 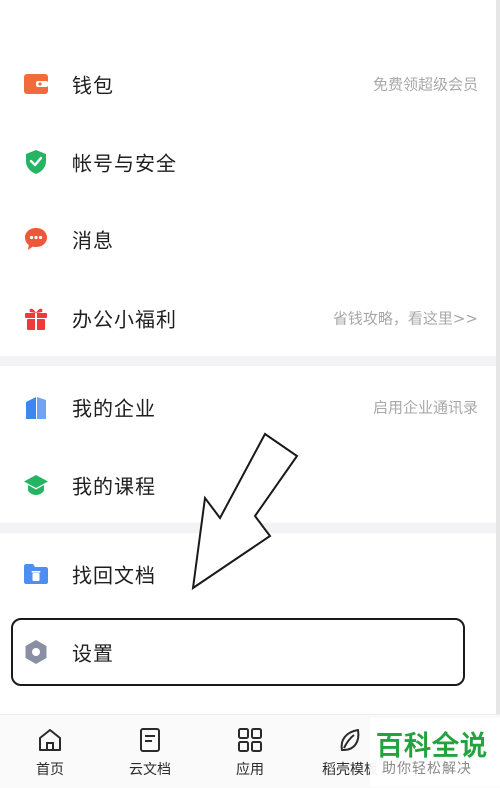 What do you see at coordinates (36, 574) in the screenshot?
I see `folder-trash-icon` at bounding box center [36, 574].